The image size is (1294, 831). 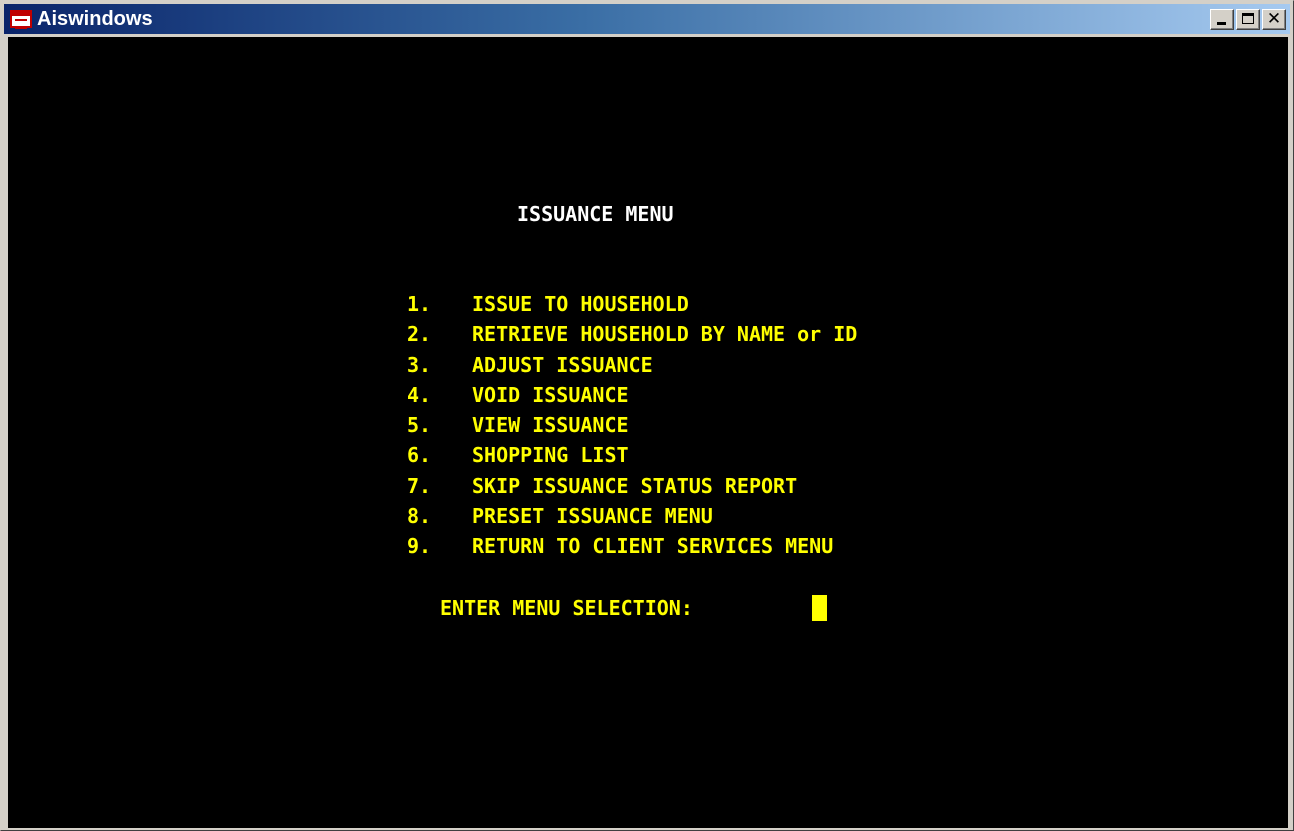 I want to click on menu-item-number: 7., so click(x=419, y=486).